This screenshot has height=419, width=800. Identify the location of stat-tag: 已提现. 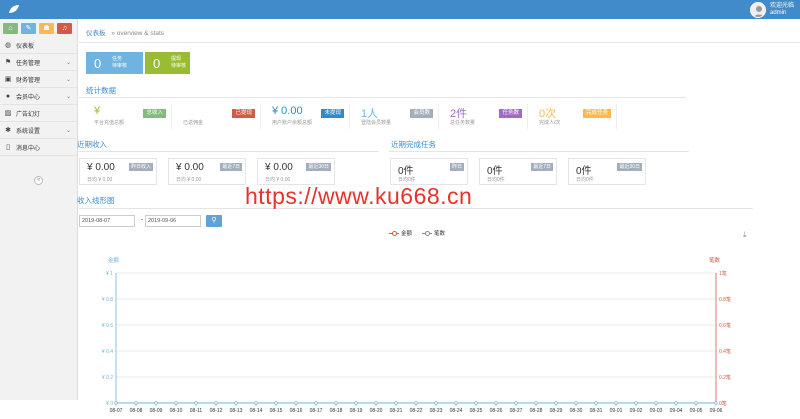
(243, 113).